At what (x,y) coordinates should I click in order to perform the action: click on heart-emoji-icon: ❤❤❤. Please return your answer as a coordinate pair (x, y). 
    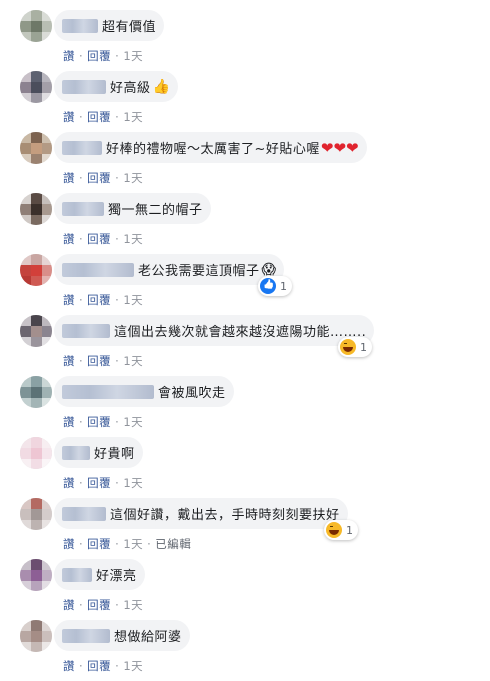
    Looking at the image, I should click on (339, 147).